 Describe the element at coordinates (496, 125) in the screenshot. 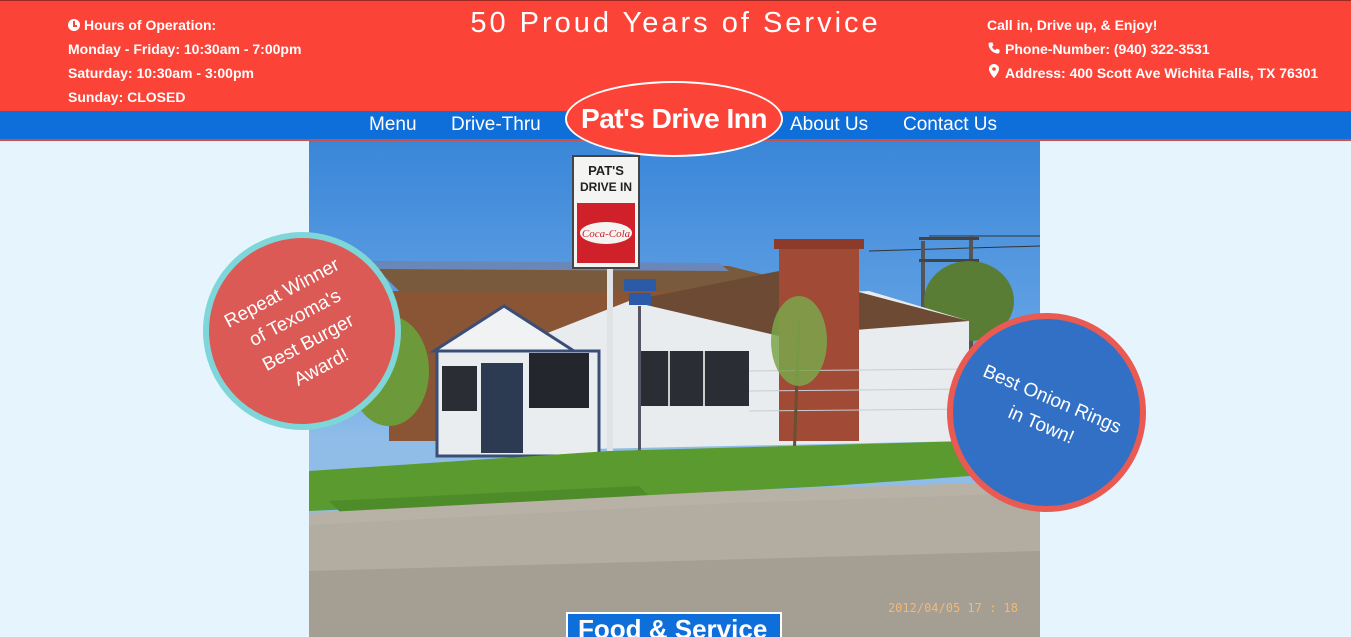

I see `nav-drive-thru: Drive-Thru` at that location.